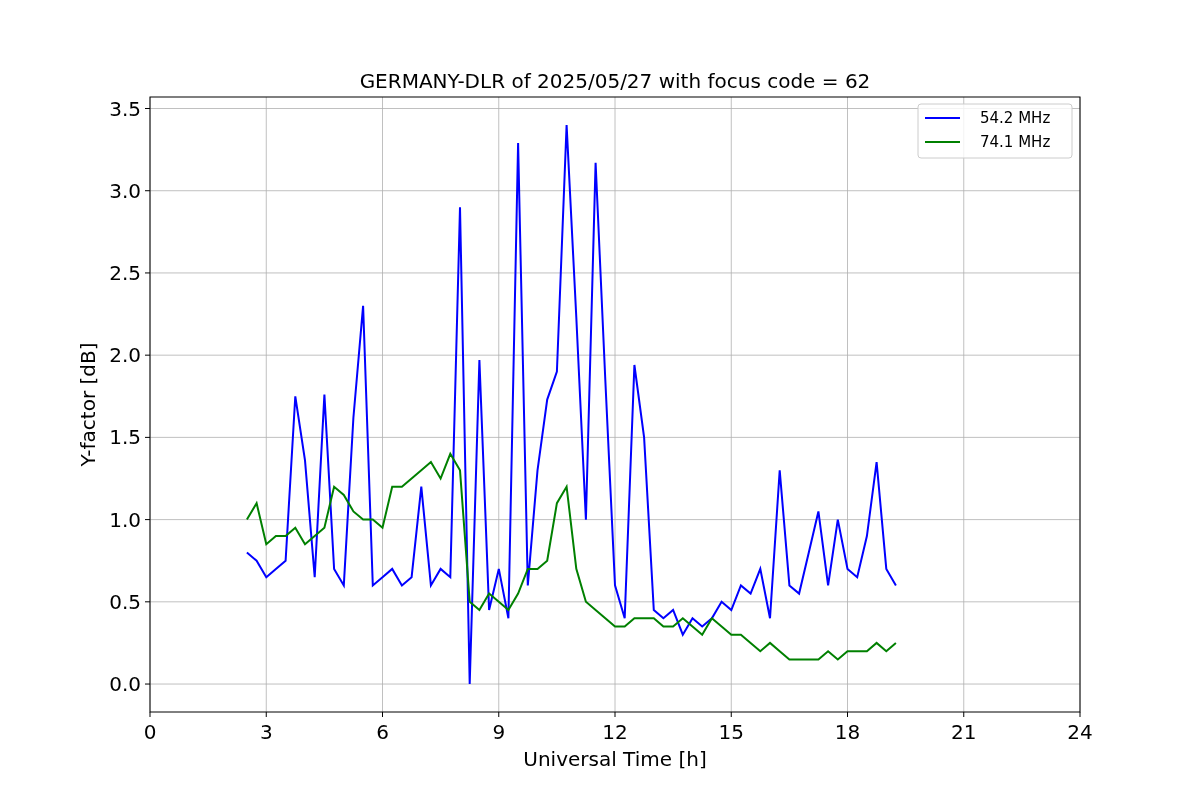 The height and width of the screenshot is (800, 1200). Describe the element at coordinates (1015, 118) in the screenshot. I see `legend-label: 54.2 MHz` at that location.